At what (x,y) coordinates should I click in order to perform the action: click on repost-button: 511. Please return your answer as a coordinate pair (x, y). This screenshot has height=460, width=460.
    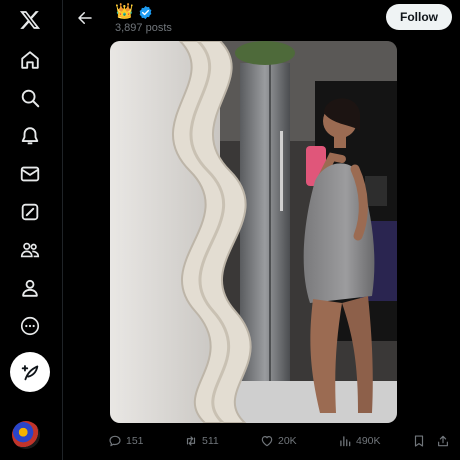
    Looking at the image, I should click on (201, 441).